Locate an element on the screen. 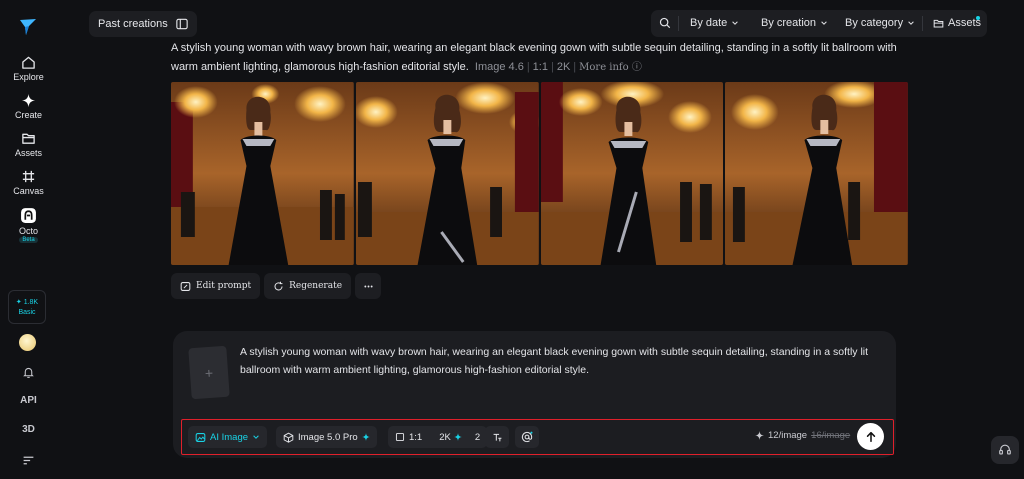  image-count-label: 2 is located at coordinates (477, 437).